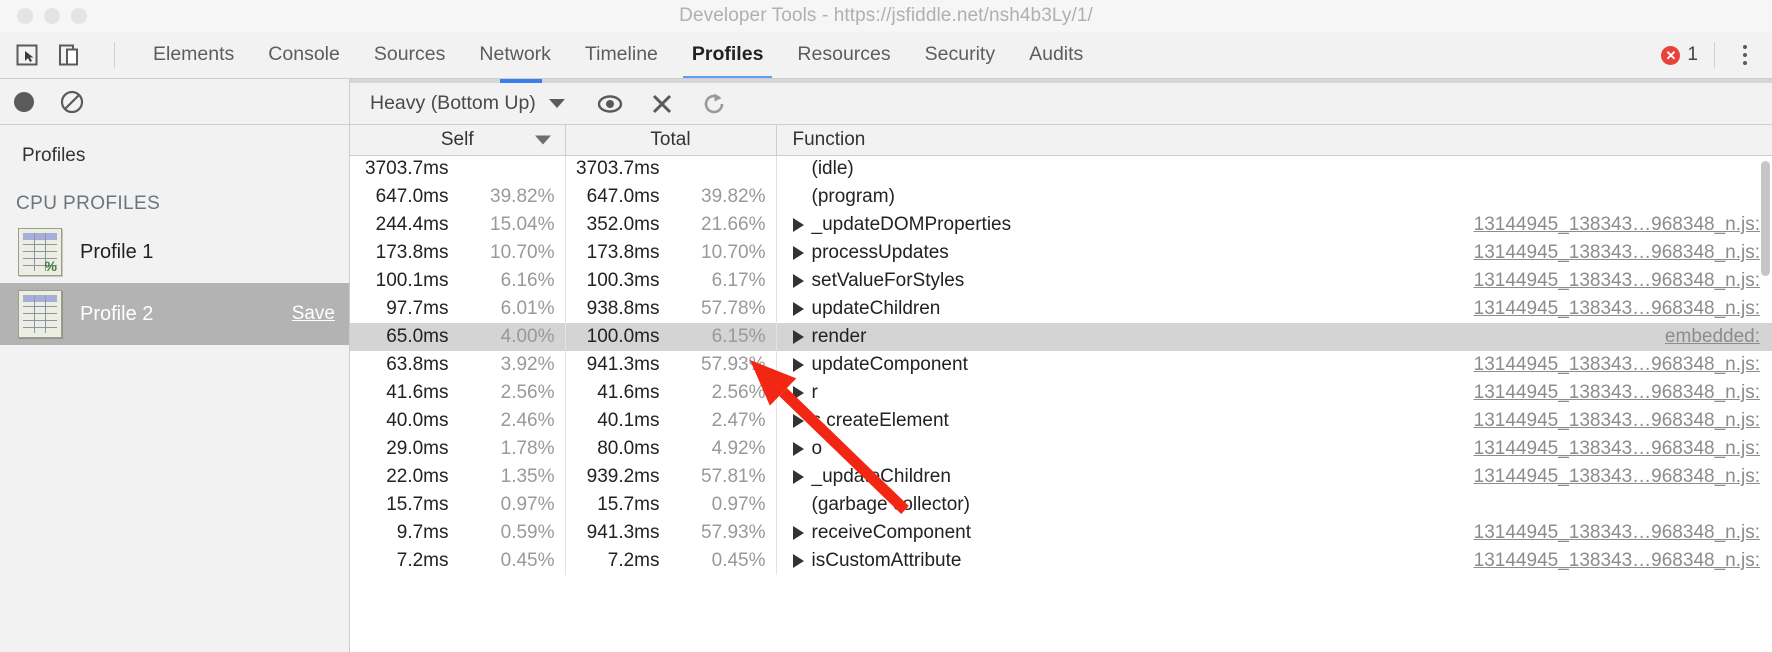  I want to click on source-link: embedded:, so click(1712, 337).